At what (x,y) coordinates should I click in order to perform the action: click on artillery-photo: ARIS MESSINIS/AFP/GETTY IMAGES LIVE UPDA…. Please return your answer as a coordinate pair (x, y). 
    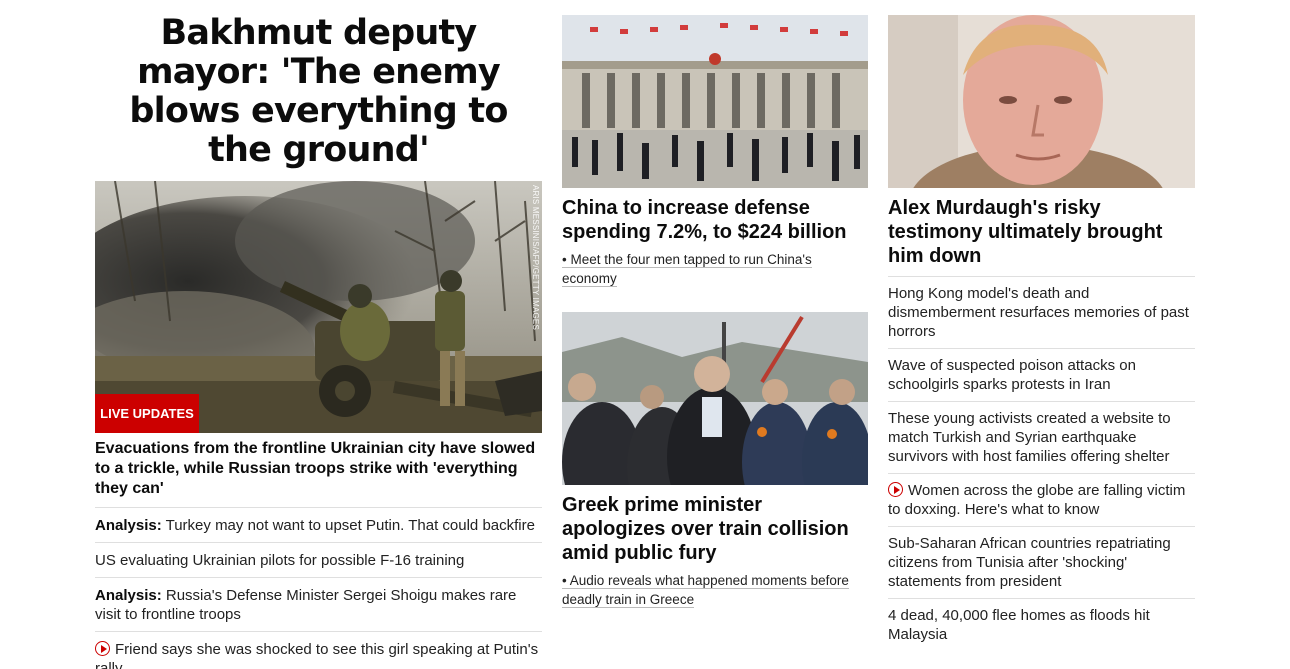
    Looking at the image, I should click on (318, 307).